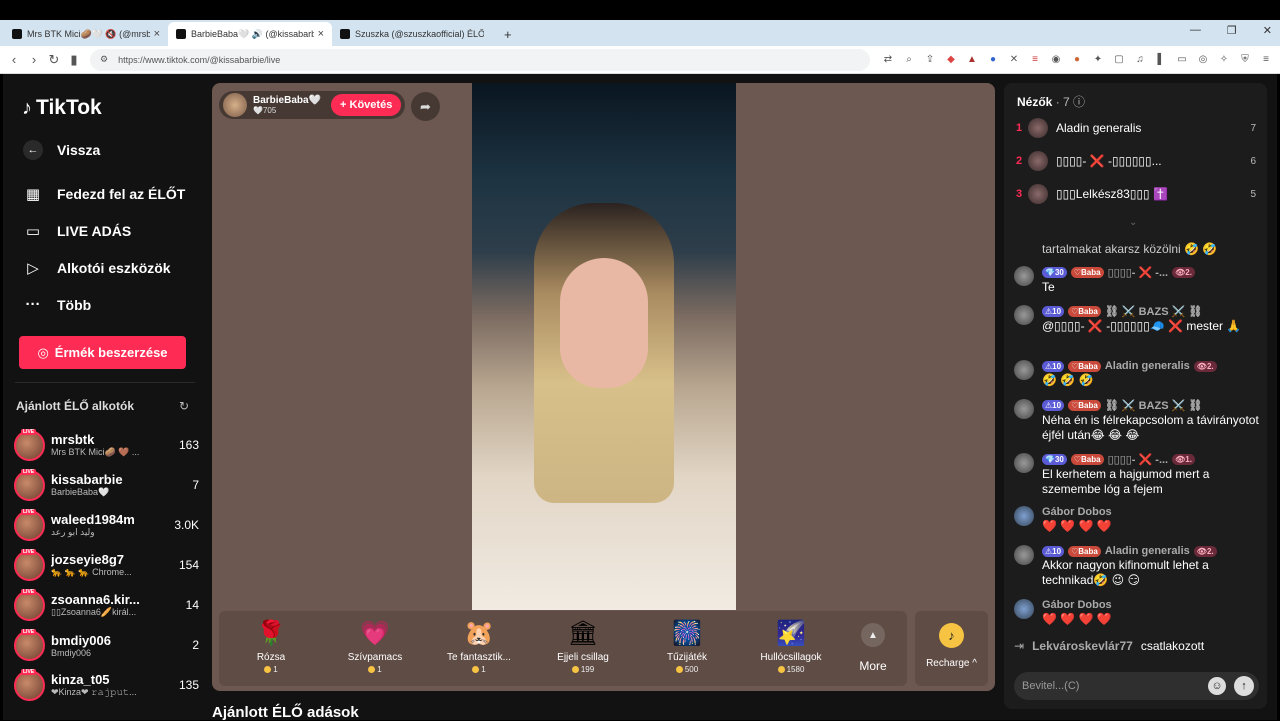  What do you see at coordinates (1082, 646) in the screenshot?
I see `joined-username: Lekvároskevlár77` at bounding box center [1082, 646].